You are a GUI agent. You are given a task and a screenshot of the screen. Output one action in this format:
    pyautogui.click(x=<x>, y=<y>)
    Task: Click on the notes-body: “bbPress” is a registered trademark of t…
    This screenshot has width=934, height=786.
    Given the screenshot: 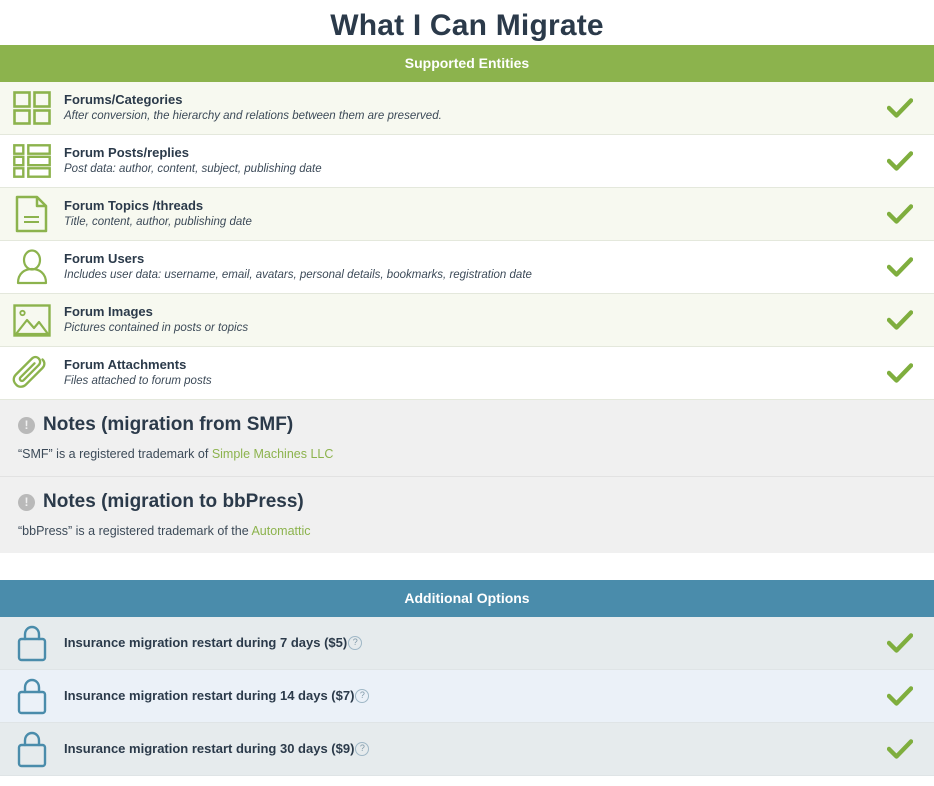 What is the action you would take?
    pyautogui.click(x=467, y=531)
    